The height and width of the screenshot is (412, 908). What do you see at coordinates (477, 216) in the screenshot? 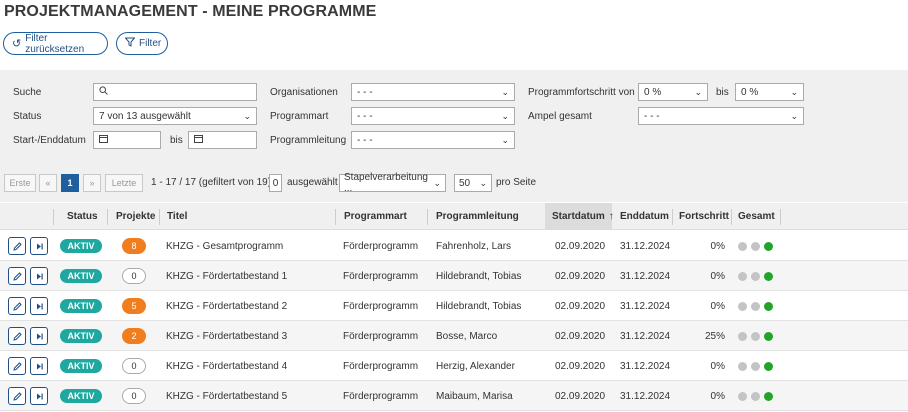
I see `column-programmleitung: Programmleitung` at bounding box center [477, 216].